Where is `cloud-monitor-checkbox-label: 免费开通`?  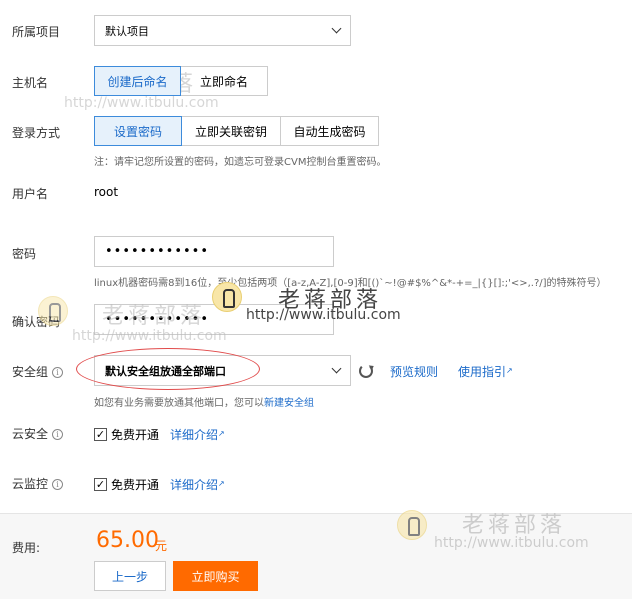
cloud-monitor-checkbox-label: 免费开通 is located at coordinates (135, 485).